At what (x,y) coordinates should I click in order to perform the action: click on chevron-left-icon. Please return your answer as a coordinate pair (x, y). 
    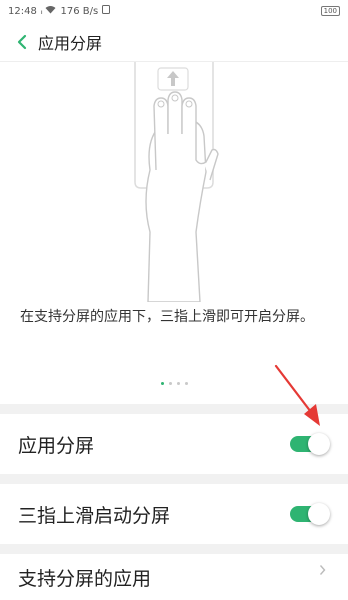
    Looking at the image, I should click on (22, 41).